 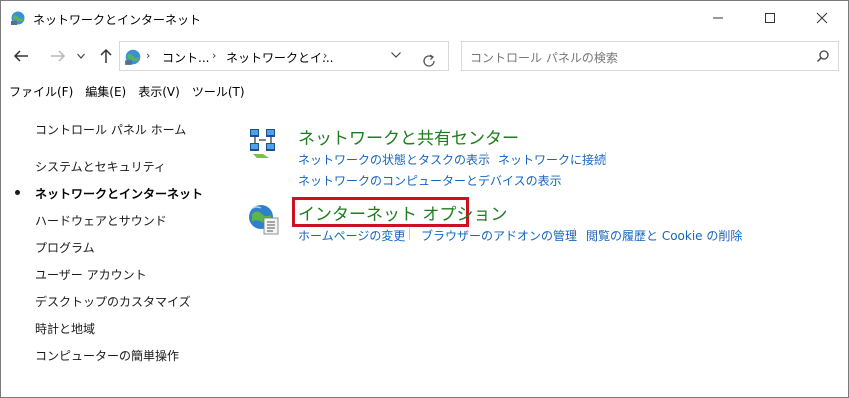 I want to click on sidebar-item-clock-region: 時計と地域, so click(x=65, y=328).